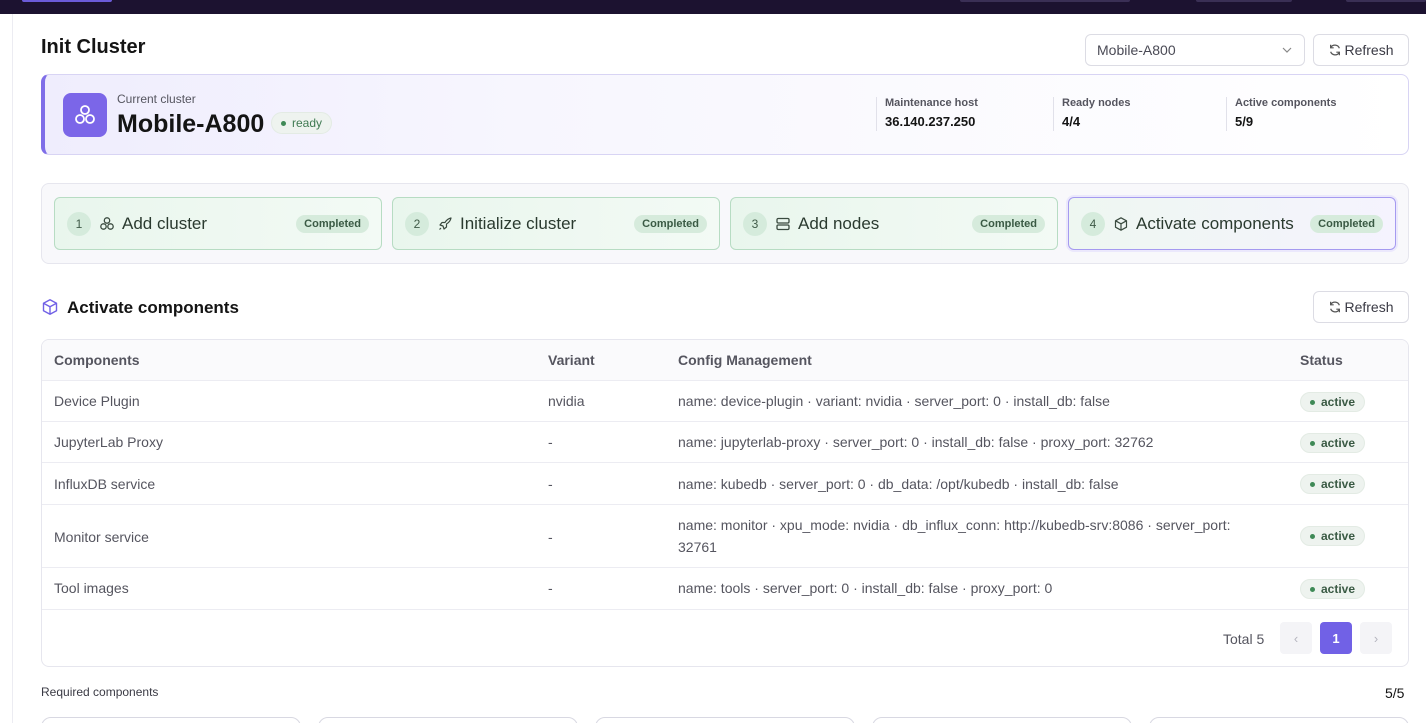  What do you see at coordinates (1093, 223) in the screenshot?
I see `step-number: 4` at bounding box center [1093, 223].